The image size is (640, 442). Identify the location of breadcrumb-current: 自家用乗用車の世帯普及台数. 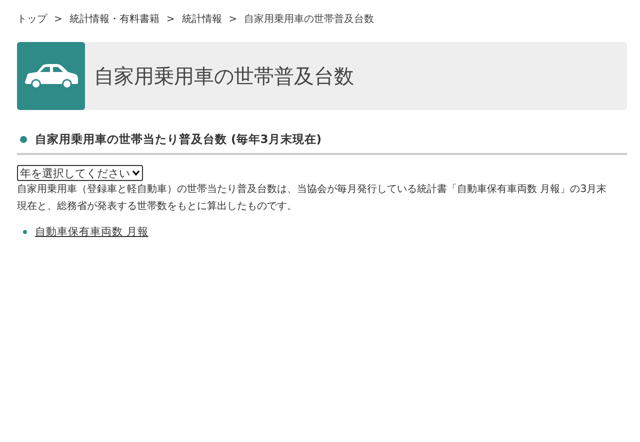
(309, 19).